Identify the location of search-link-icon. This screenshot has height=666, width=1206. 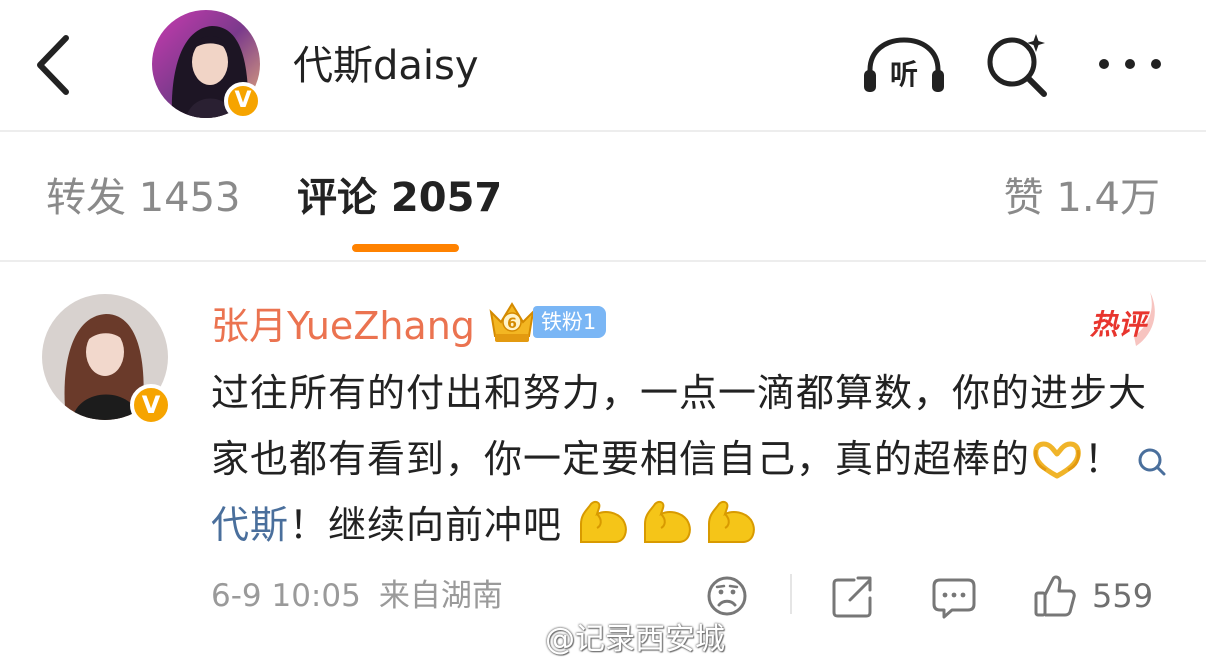
(1152, 462).